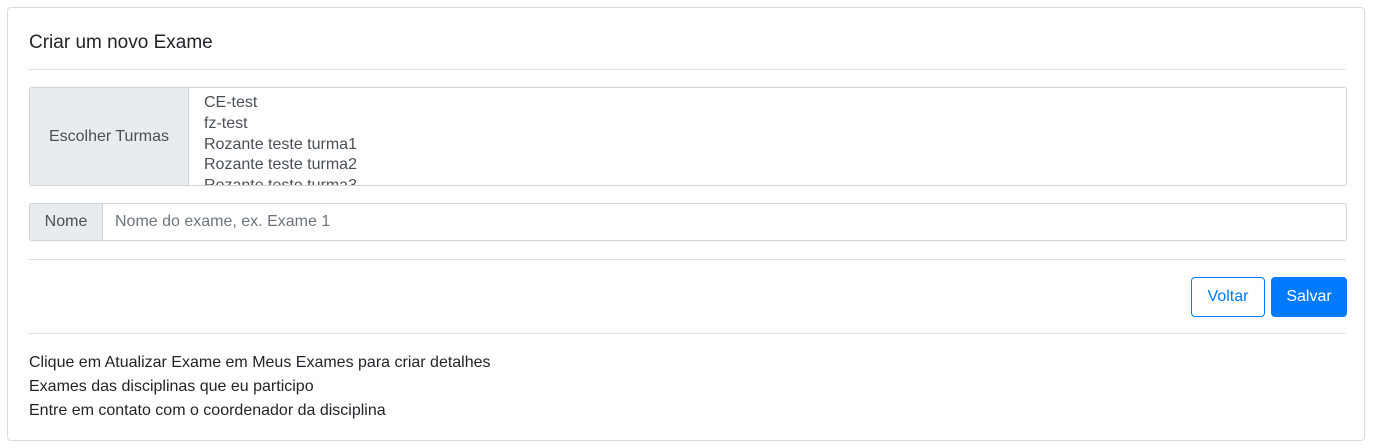 This screenshot has width=1374, height=448. Describe the element at coordinates (775, 145) in the screenshot. I see `turma-option: Rozante teste turma1` at that location.